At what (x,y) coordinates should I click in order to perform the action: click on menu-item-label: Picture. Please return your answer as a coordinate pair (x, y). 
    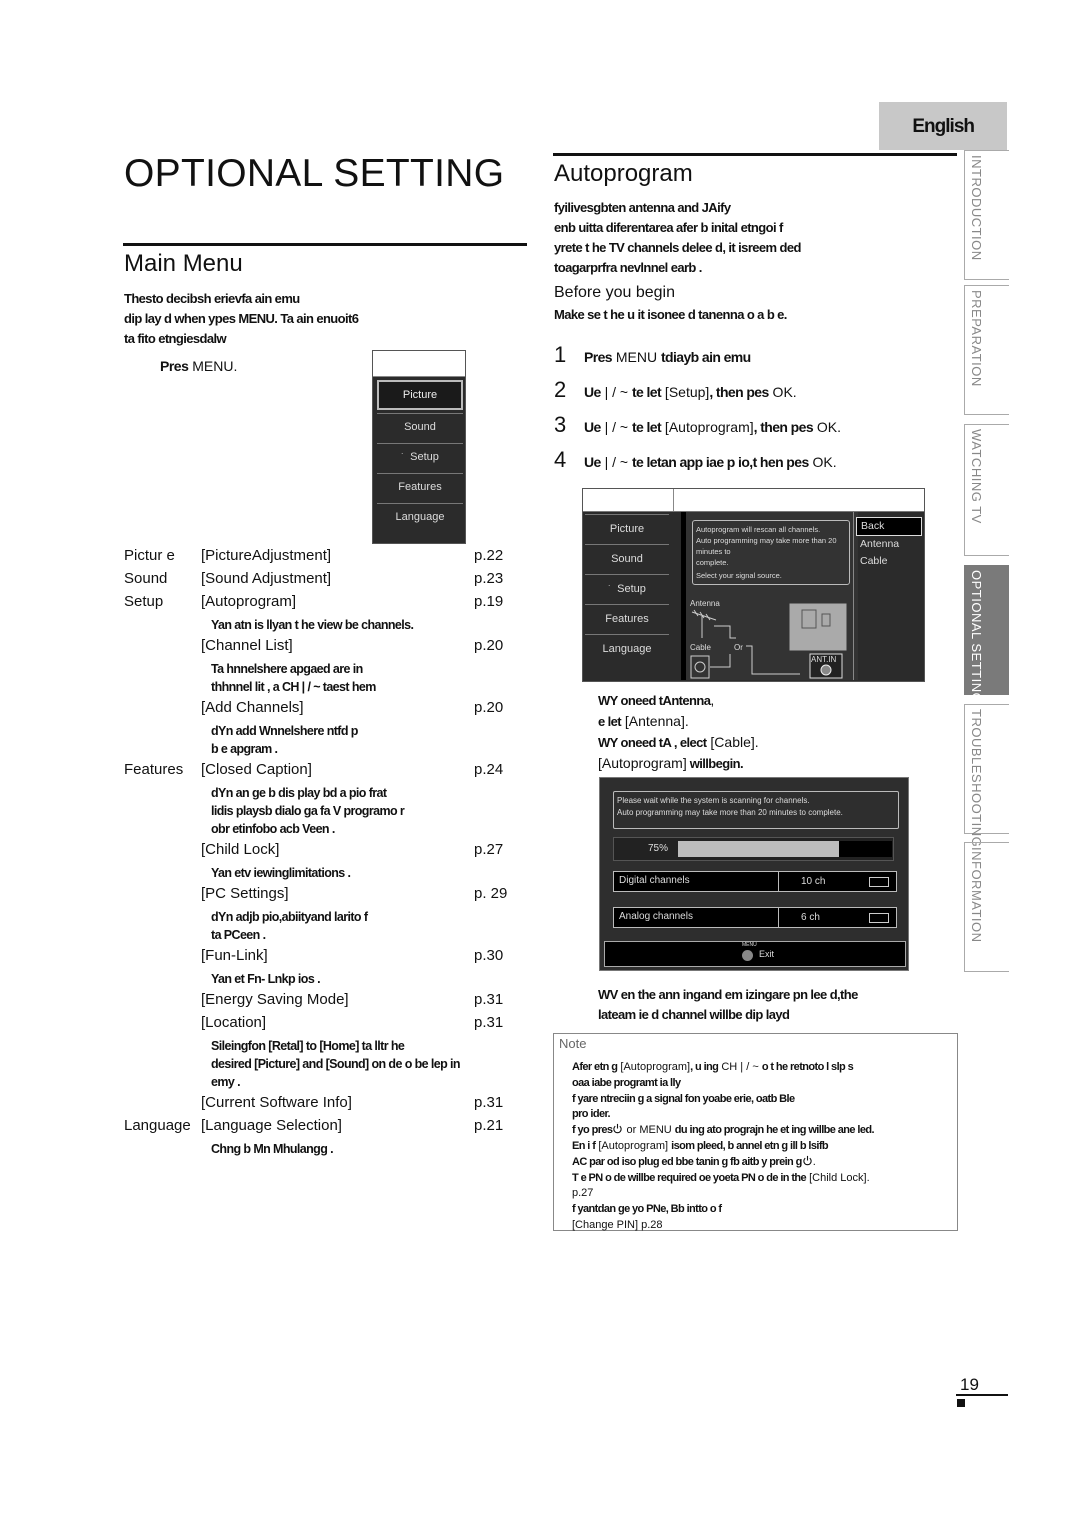
    Looking at the image, I should click on (627, 528).